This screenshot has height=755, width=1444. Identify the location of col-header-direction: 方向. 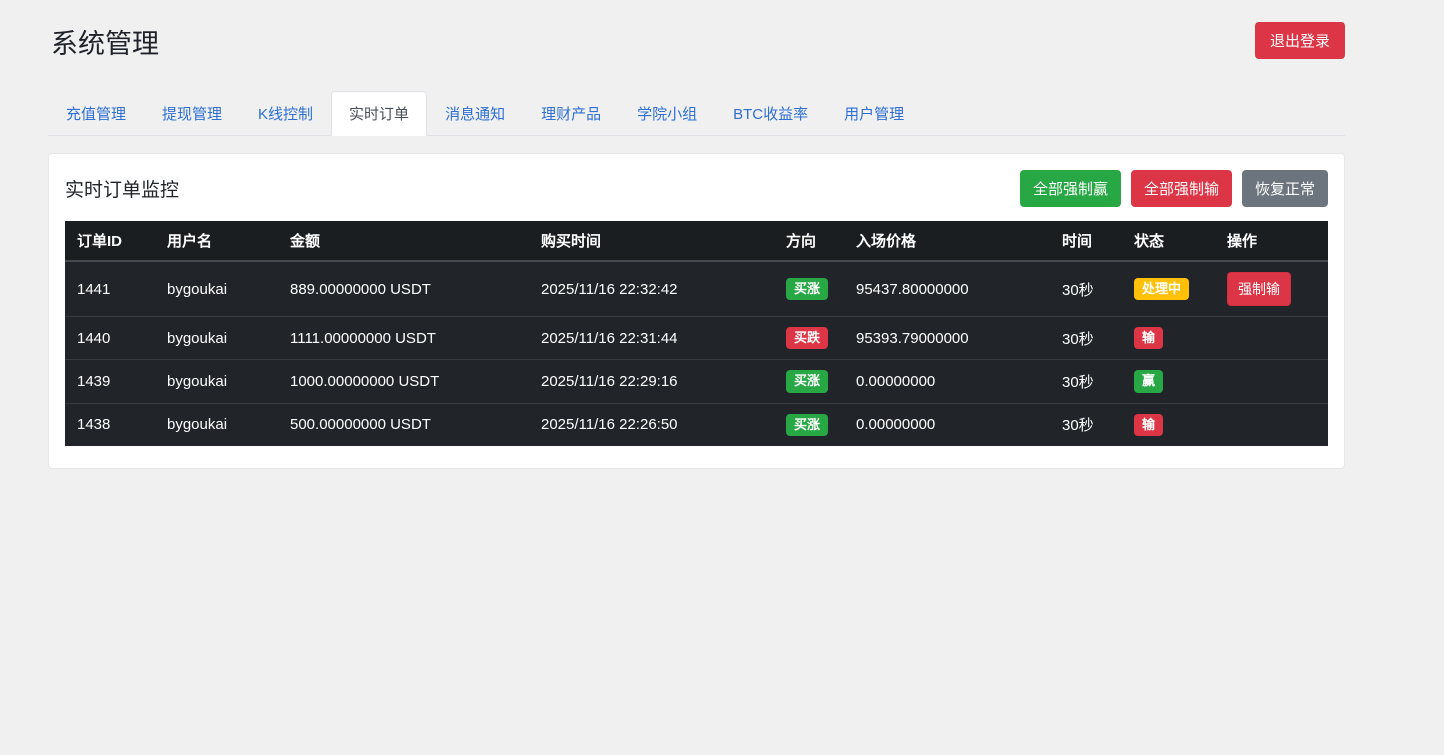
(809, 241).